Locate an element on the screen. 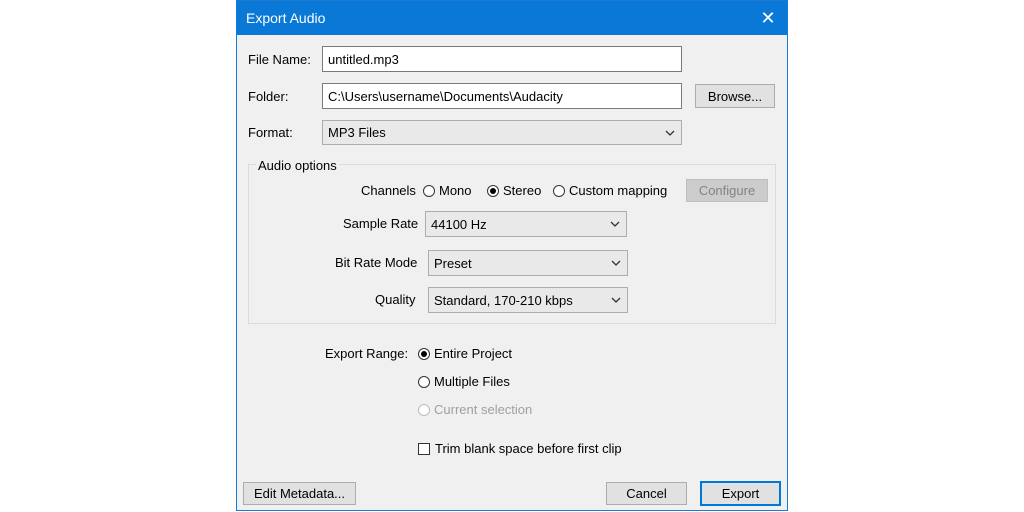  file-name-label: File Name: is located at coordinates (279, 59).